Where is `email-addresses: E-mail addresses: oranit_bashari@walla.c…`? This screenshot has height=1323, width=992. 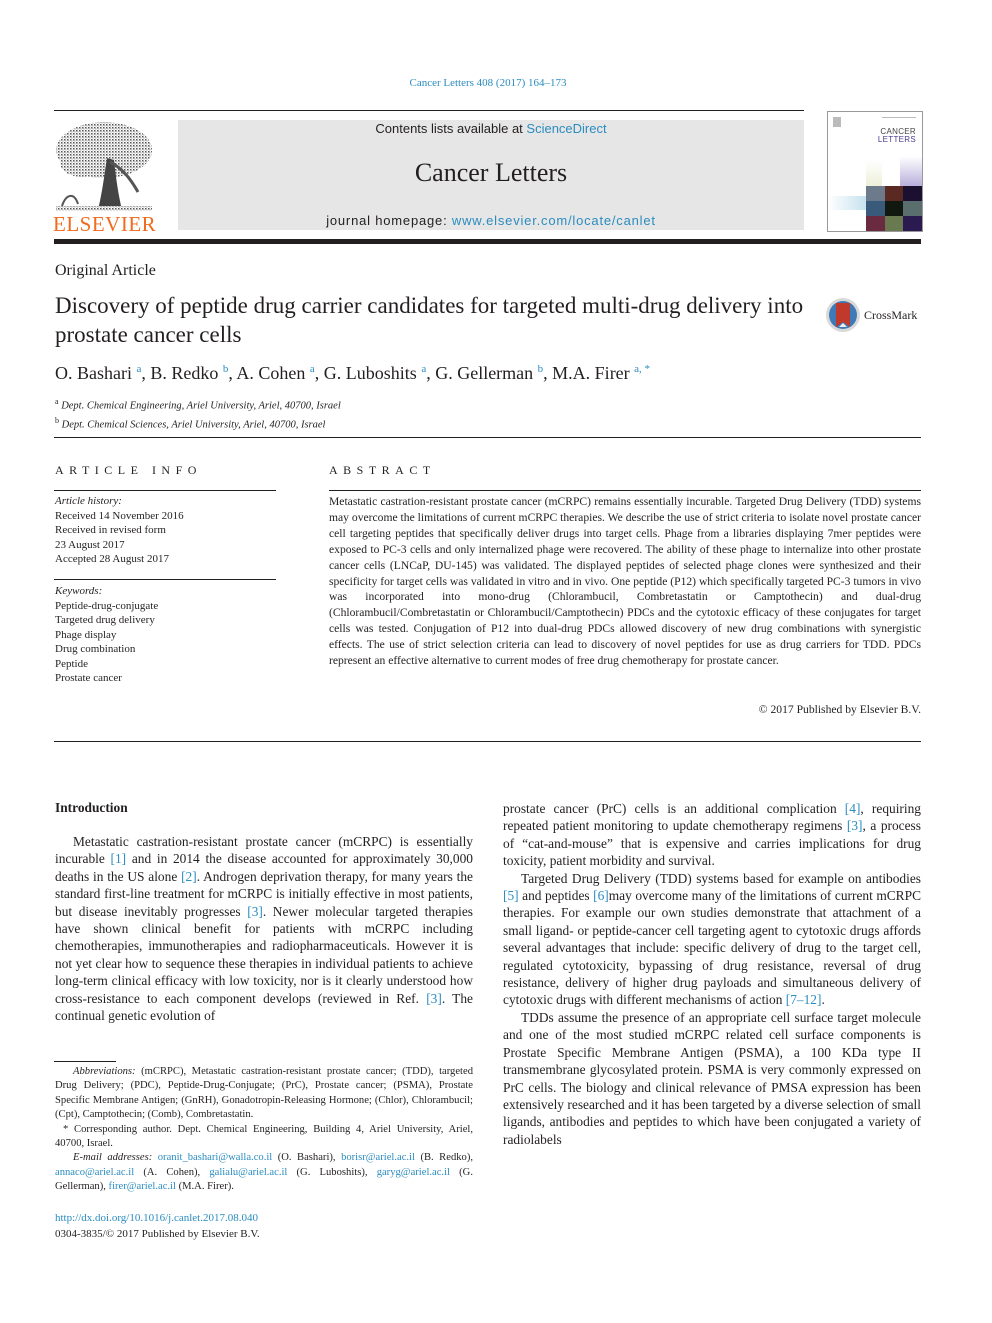 email-addresses: E-mail addresses: oranit_bashari@walla.c… is located at coordinates (264, 1172).